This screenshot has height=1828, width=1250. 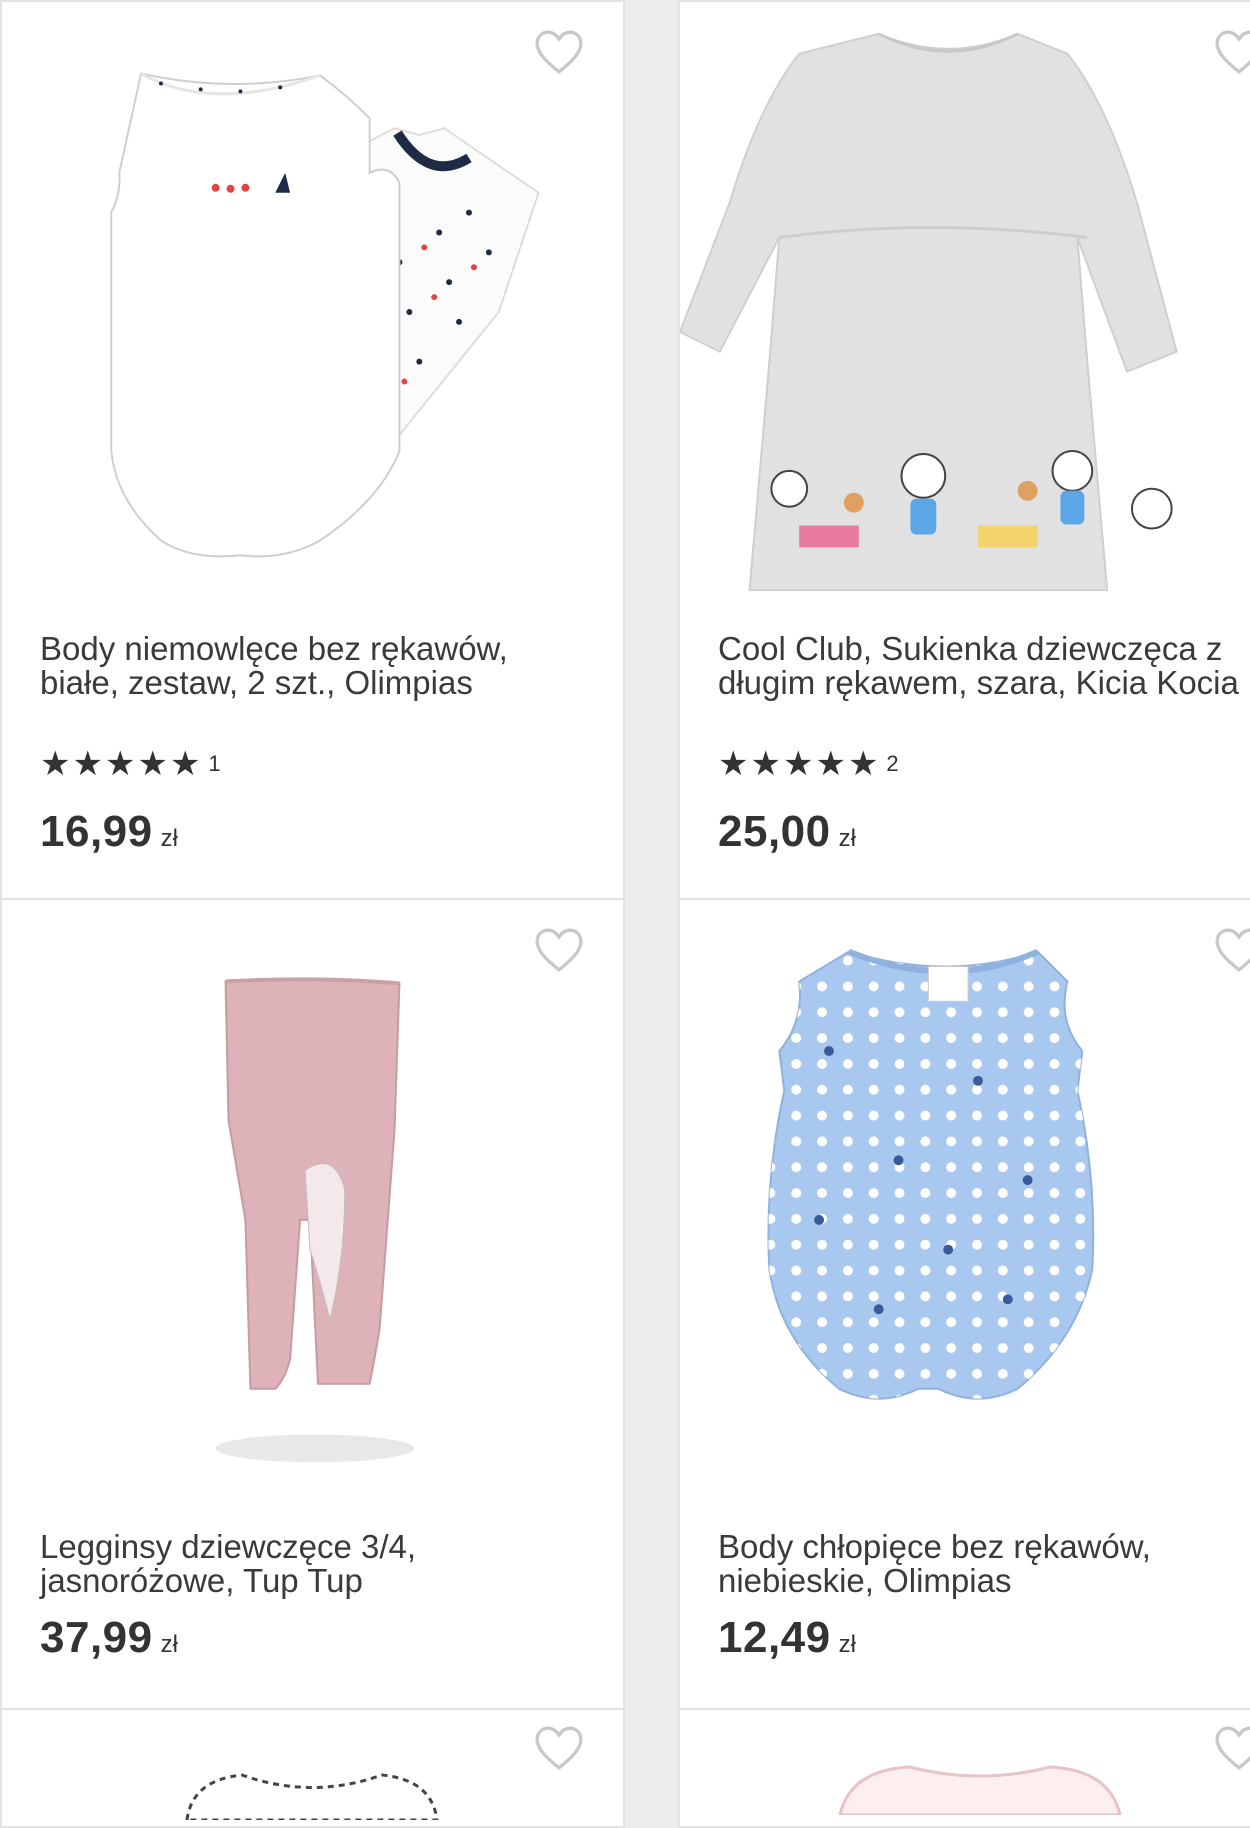 I want to click on product-price: 25,00 zł, so click(x=787, y=832).